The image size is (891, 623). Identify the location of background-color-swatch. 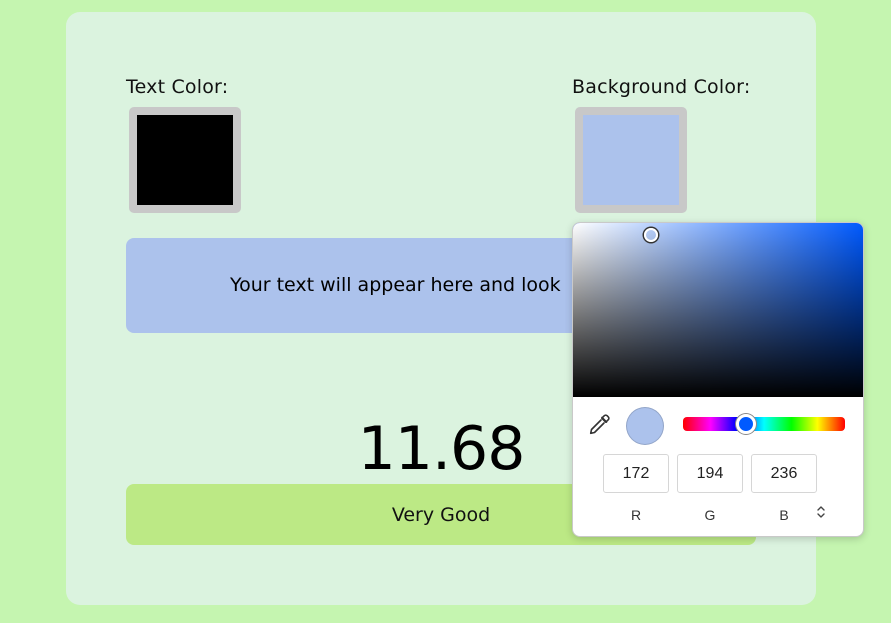
(631, 160).